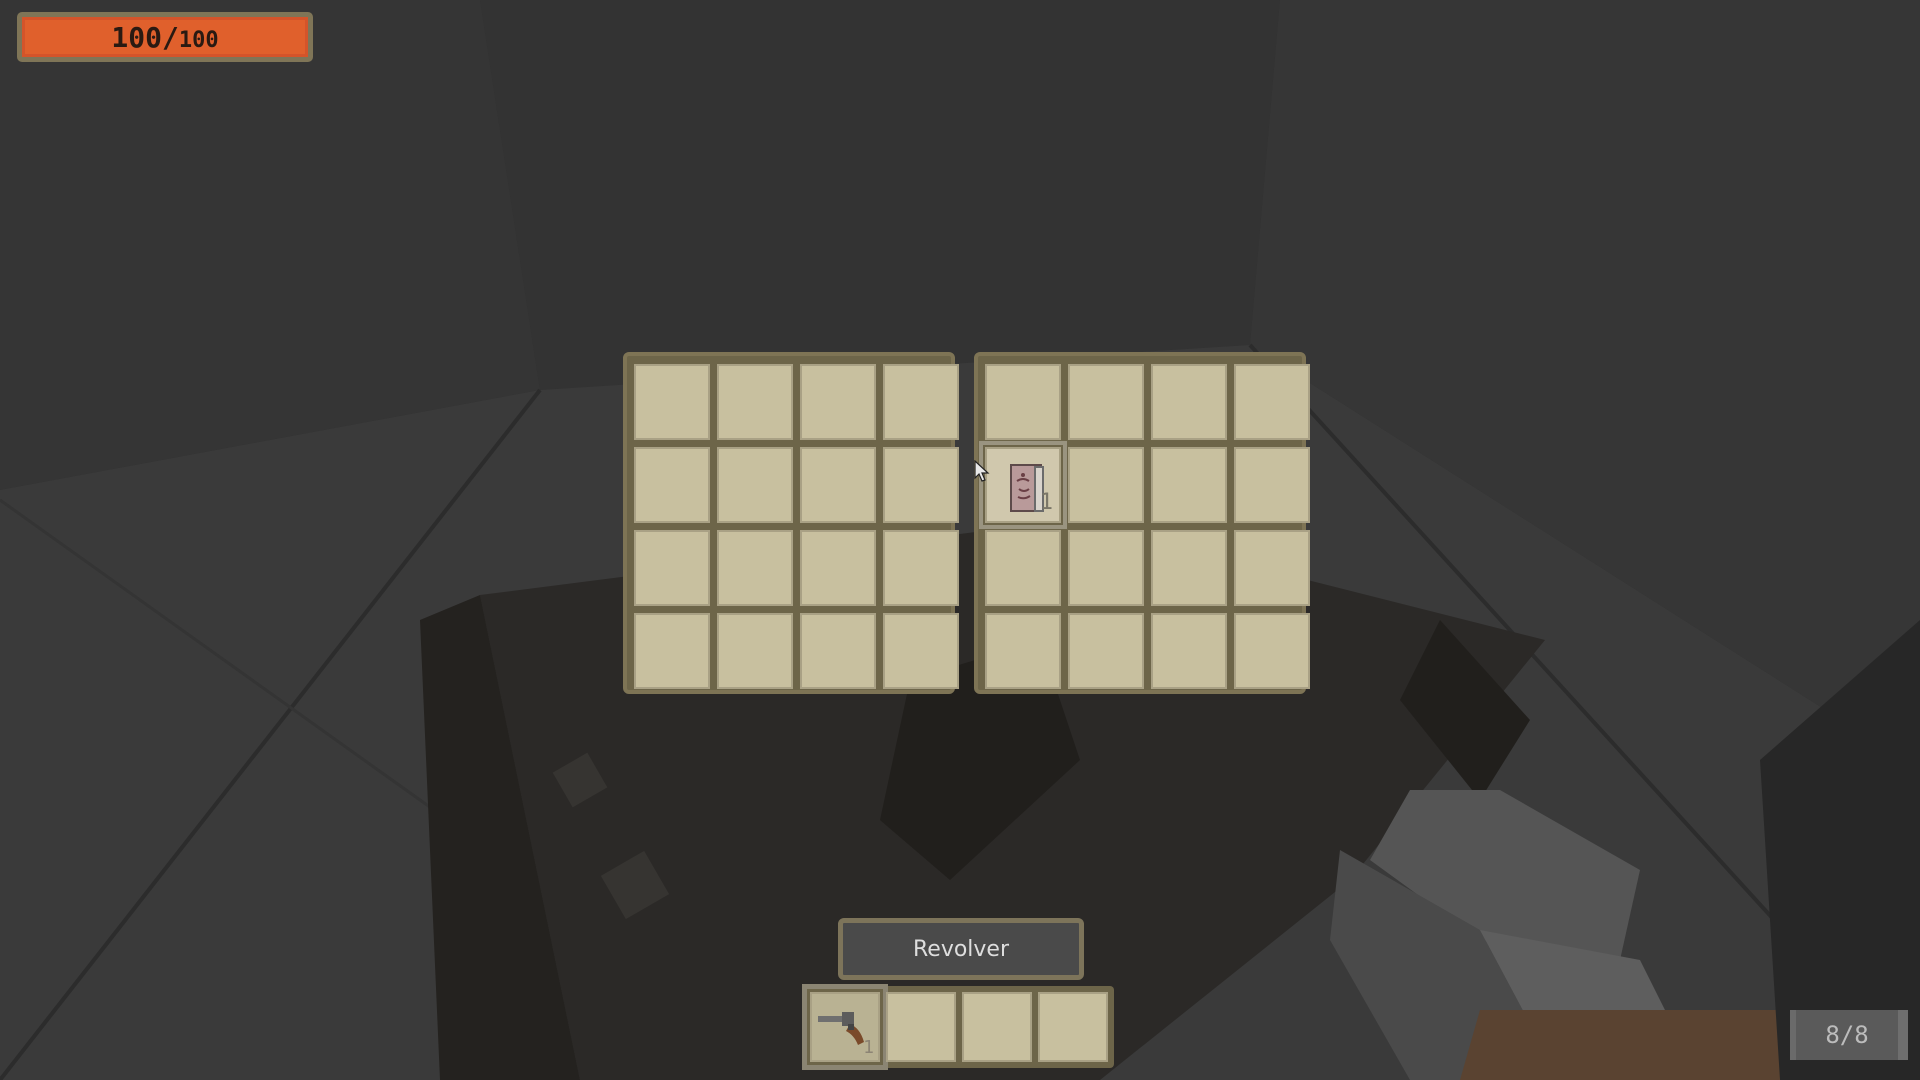  What do you see at coordinates (982, 471) in the screenshot?
I see `mouse-cursor-icon` at bounding box center [982, 471].